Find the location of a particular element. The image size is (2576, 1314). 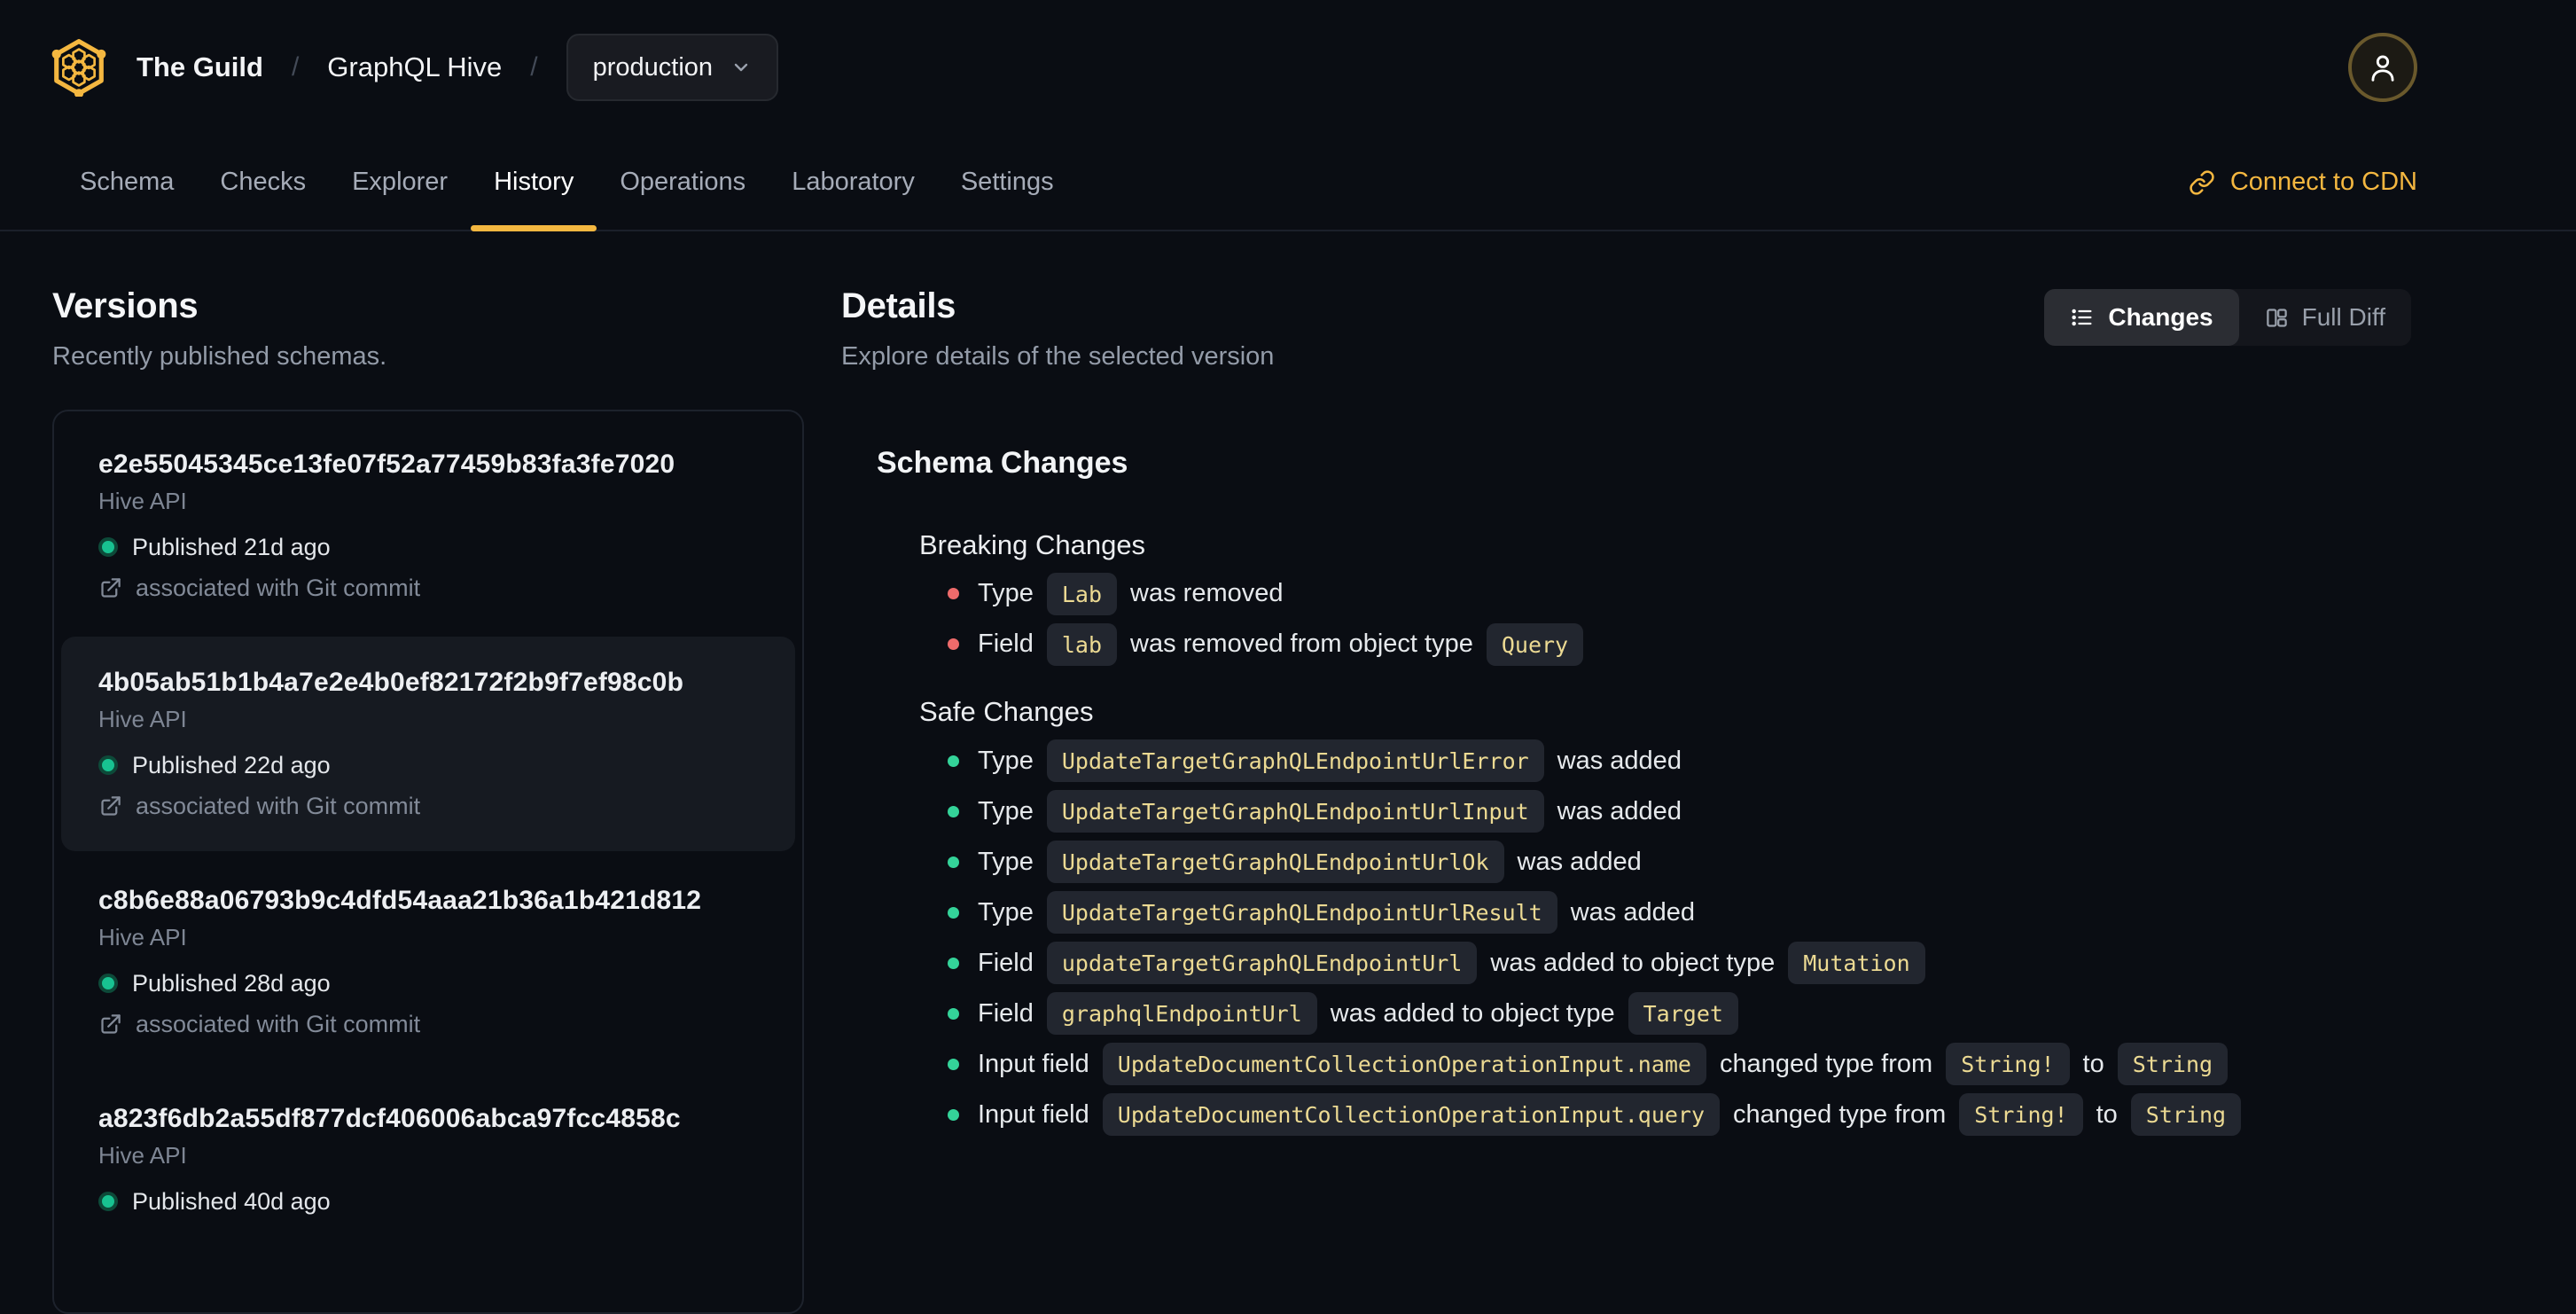

code-chip: UpdateTargetGraphQLEndpointUrlInput is located at coordinates (1295, 811).